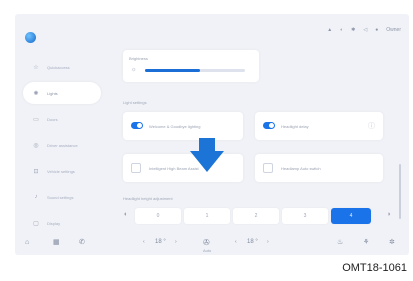 Image resolution: width=413 pixels, height=281 pixels. I want to click on sidebar-item-label: Driver assistance, so click(62, 145).